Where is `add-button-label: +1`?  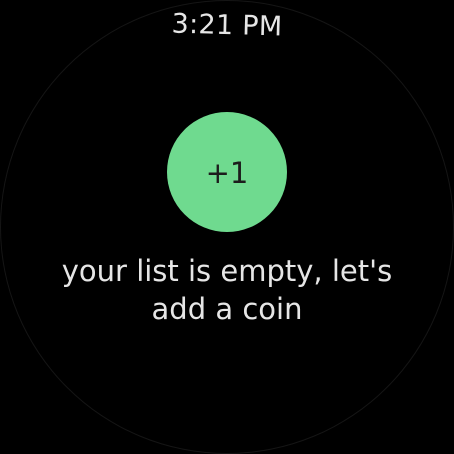 add-button-label: +1 is located at coordinates (227, 172).